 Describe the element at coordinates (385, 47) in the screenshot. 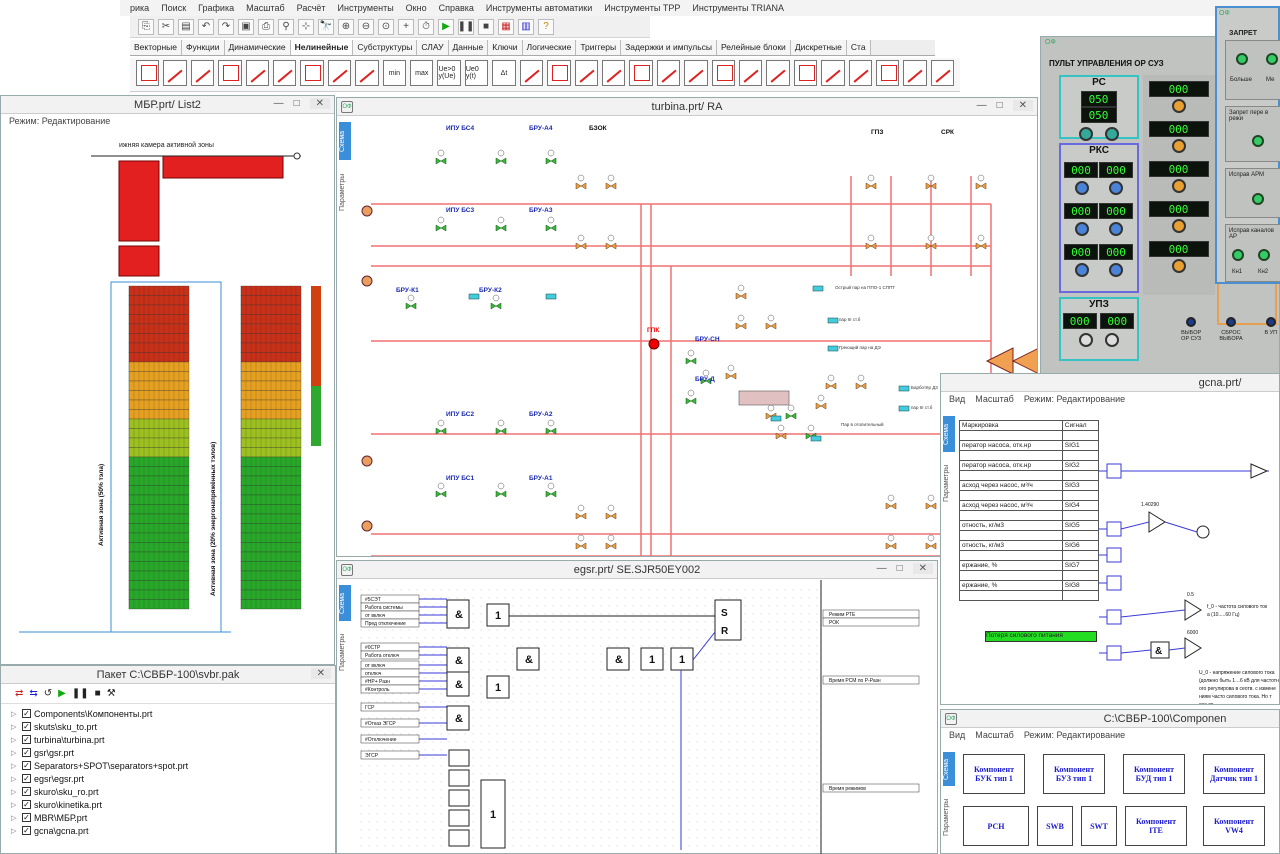

I see `palette-tab: Субструктуры` at that location.